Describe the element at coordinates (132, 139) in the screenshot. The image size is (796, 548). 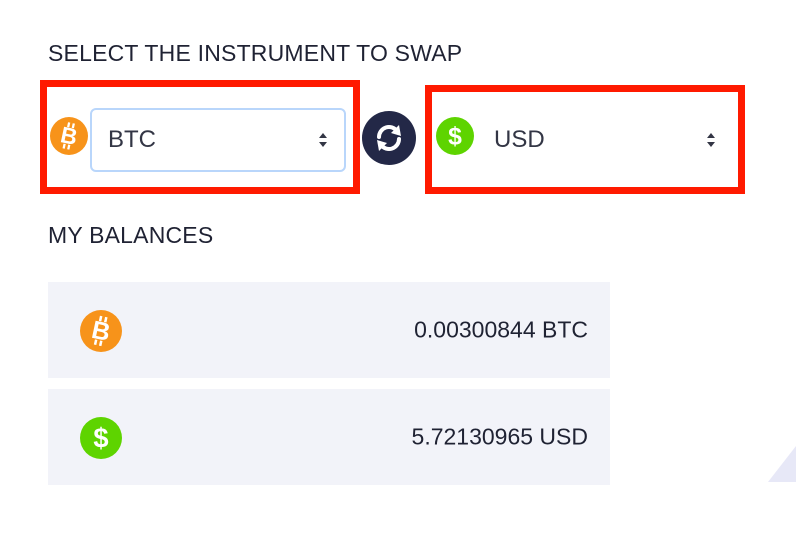
I see `from-instrument-value: BTC` at that location.